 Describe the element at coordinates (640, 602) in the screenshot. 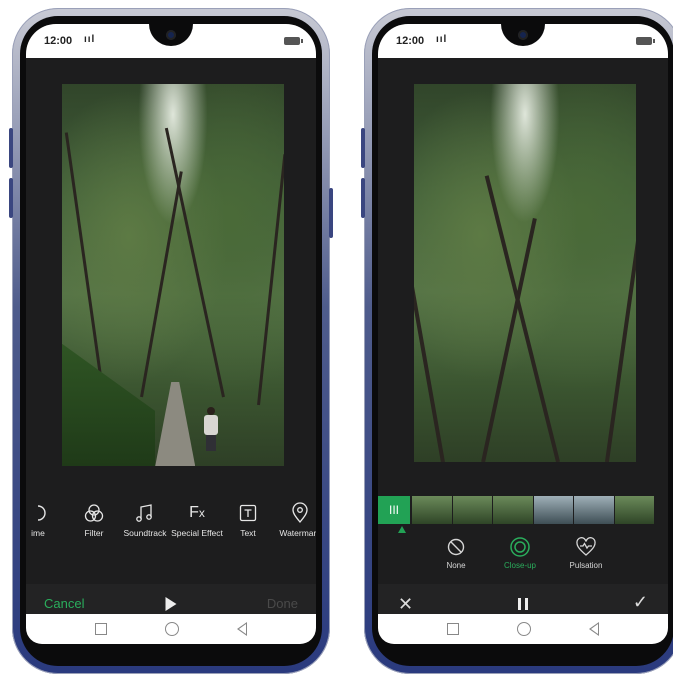

I see `confirm-check-icon: ✓` at that location.